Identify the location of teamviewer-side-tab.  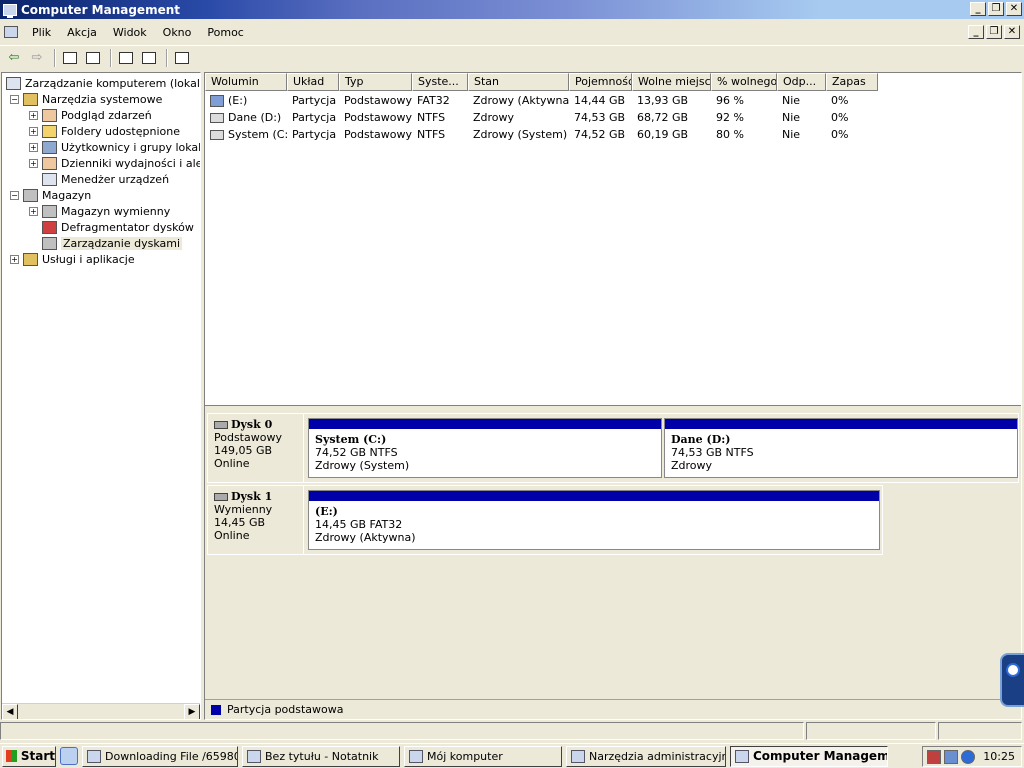
(1012, 680).